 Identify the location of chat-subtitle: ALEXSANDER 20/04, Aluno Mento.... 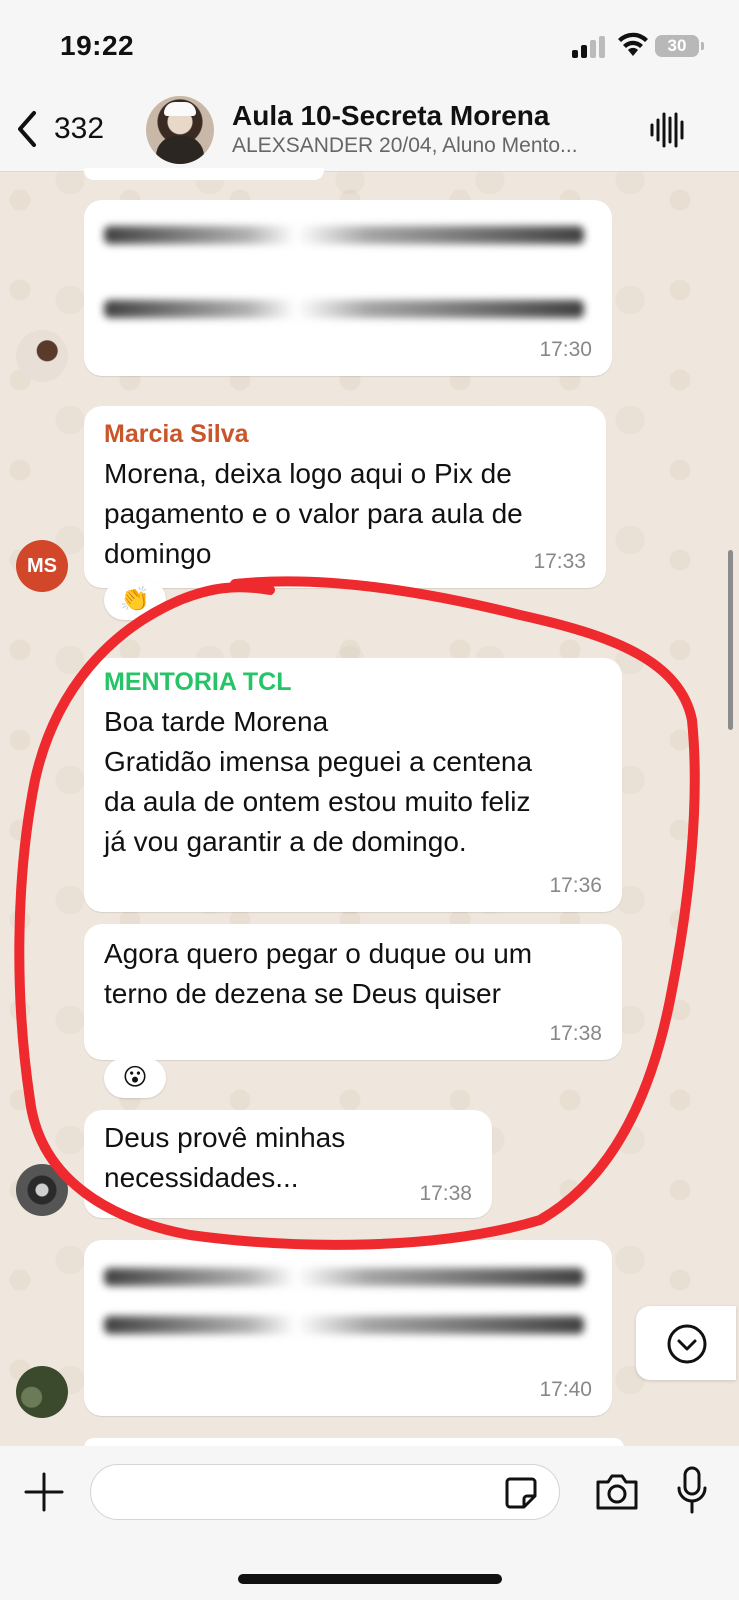
(405, 146).